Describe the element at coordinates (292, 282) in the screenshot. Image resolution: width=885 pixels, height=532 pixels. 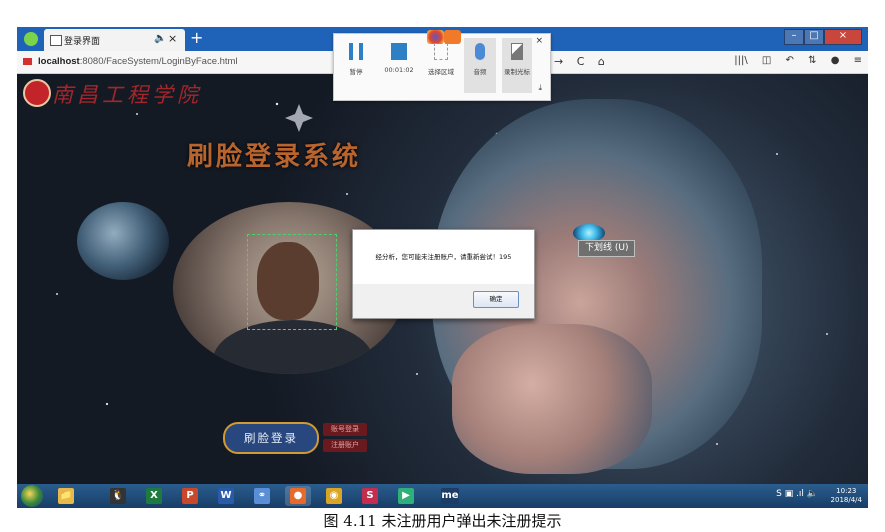
I see `face-detection-box` at that location.